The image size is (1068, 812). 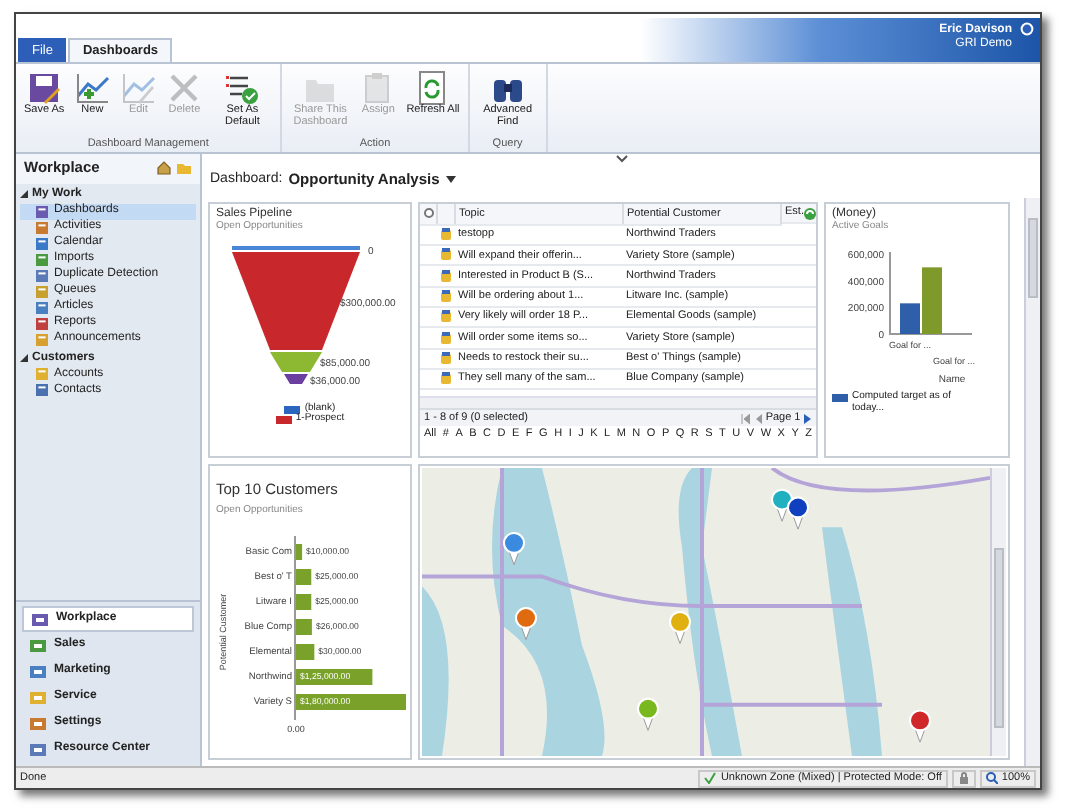 I want to click on chart-plus-icon, so click(x=92, y=88).